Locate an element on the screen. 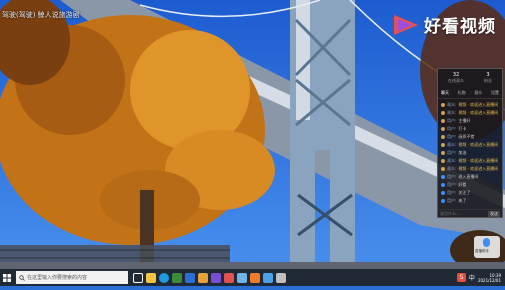 The width and height of the screenshot is (505, 290). stat-fans-label: 粉丝 is located at coordinates (488, 80).